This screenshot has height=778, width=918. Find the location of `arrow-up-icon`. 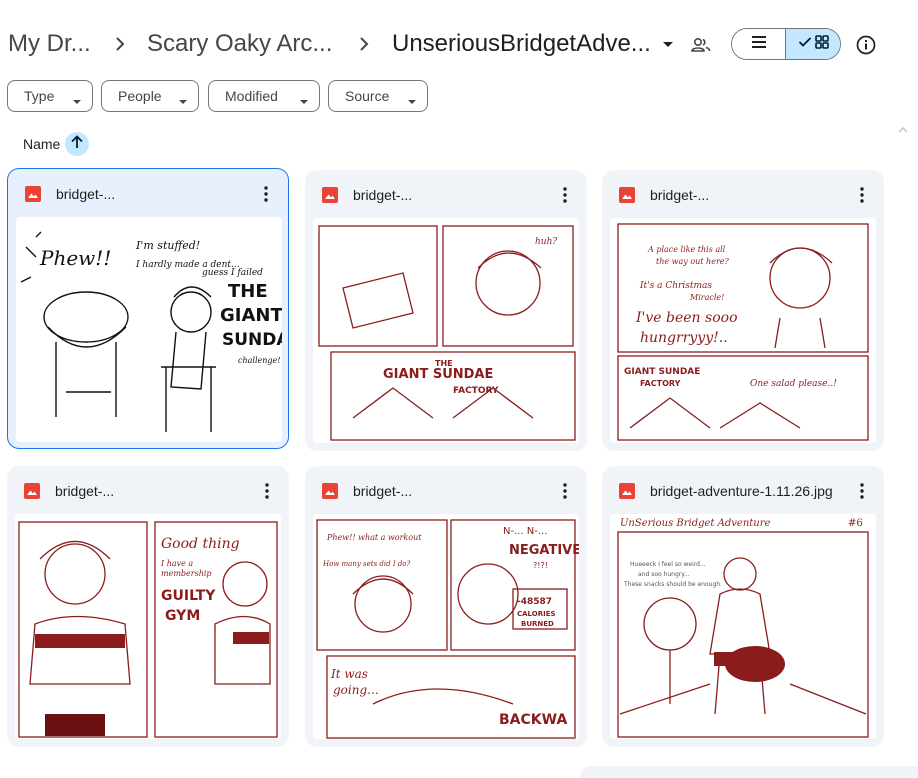

arrow-up-icon is located at coordinates (77, 144).